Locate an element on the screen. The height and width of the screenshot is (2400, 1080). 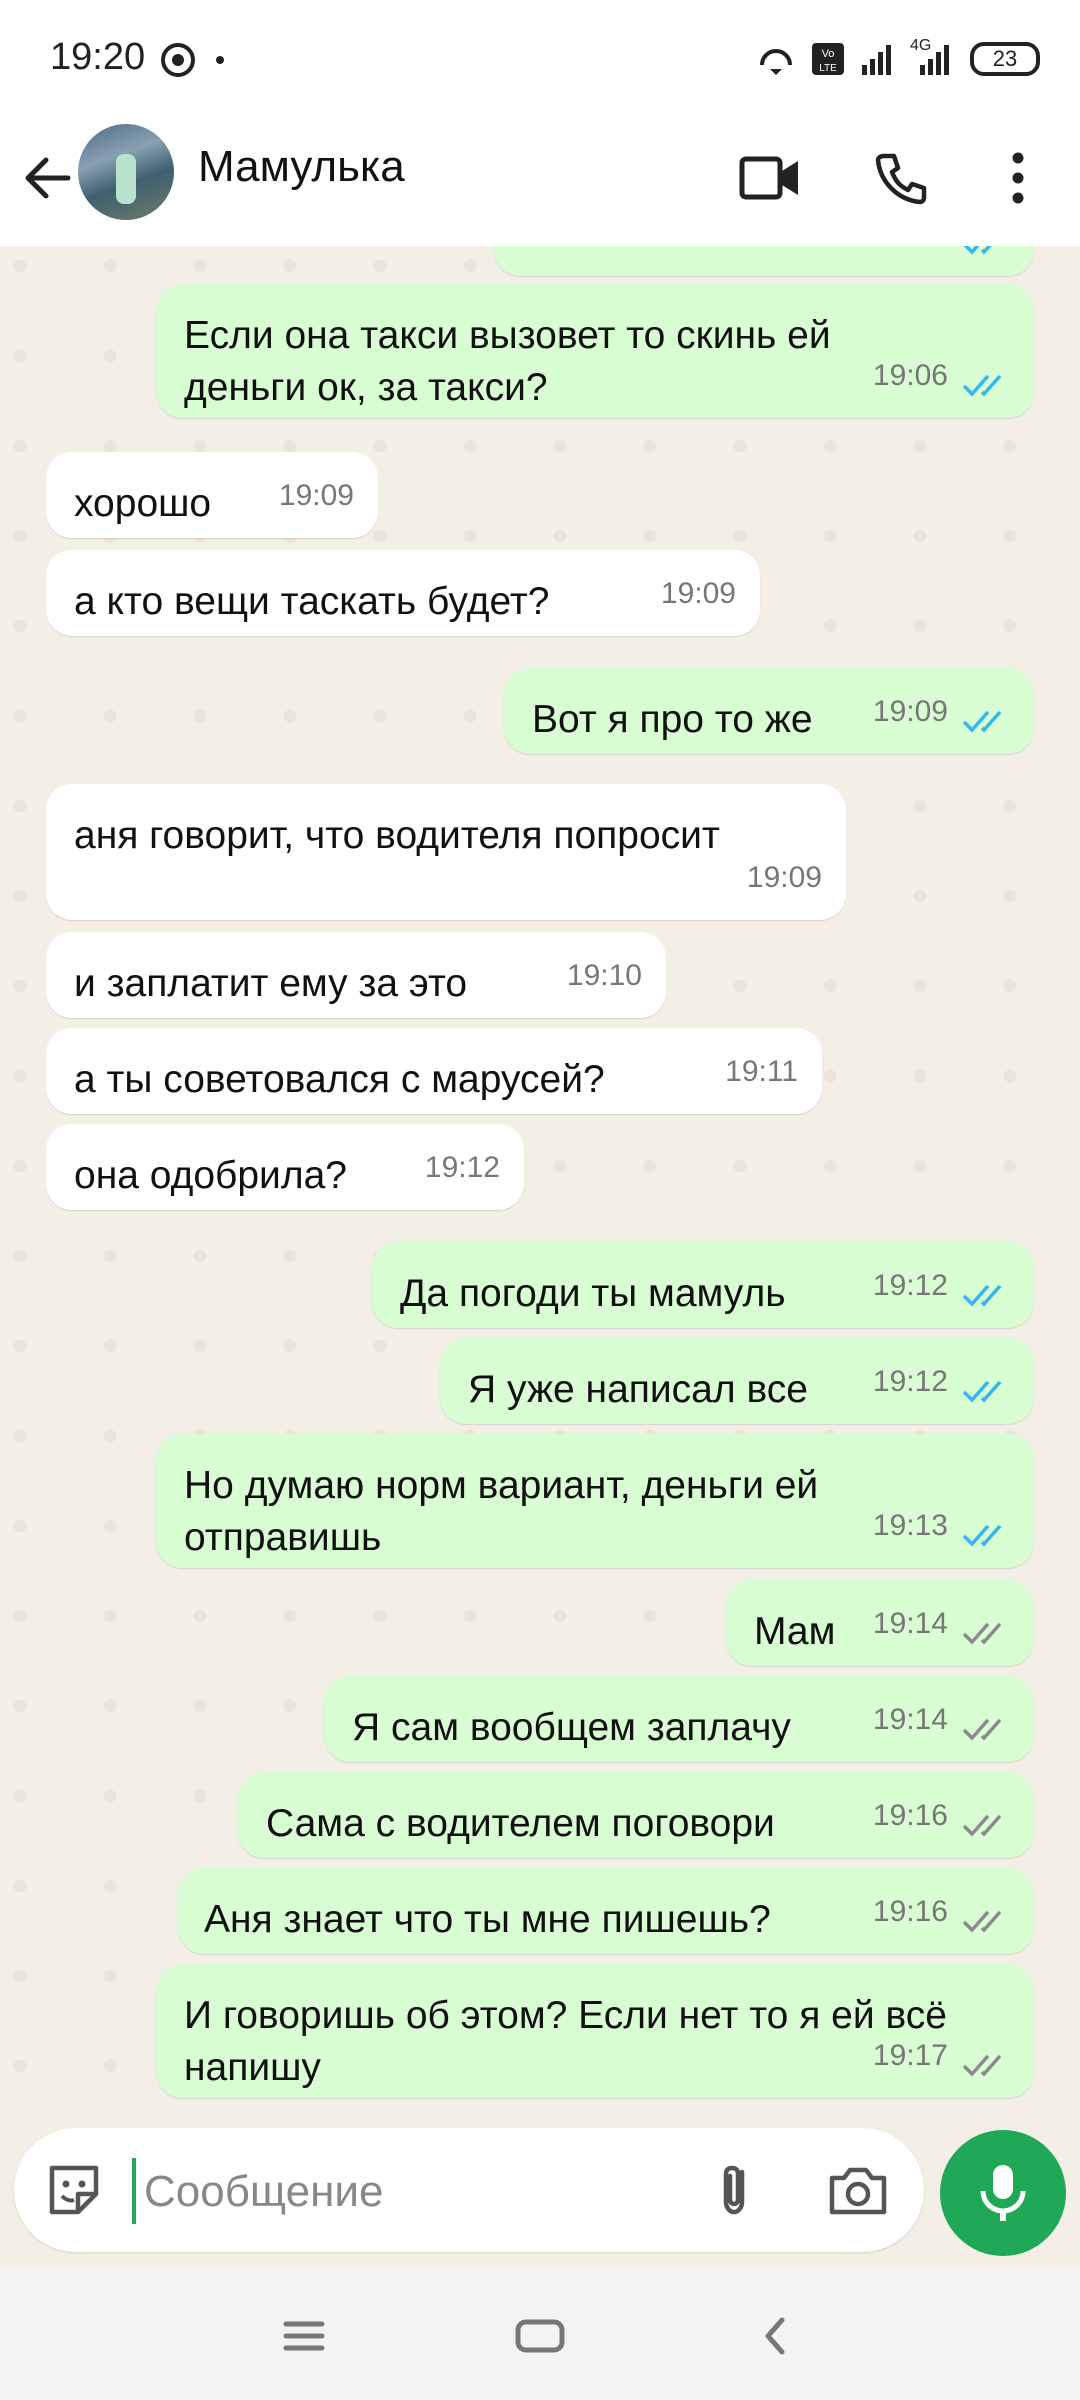
more-vert-icon is located at coordinates (1018, 178).